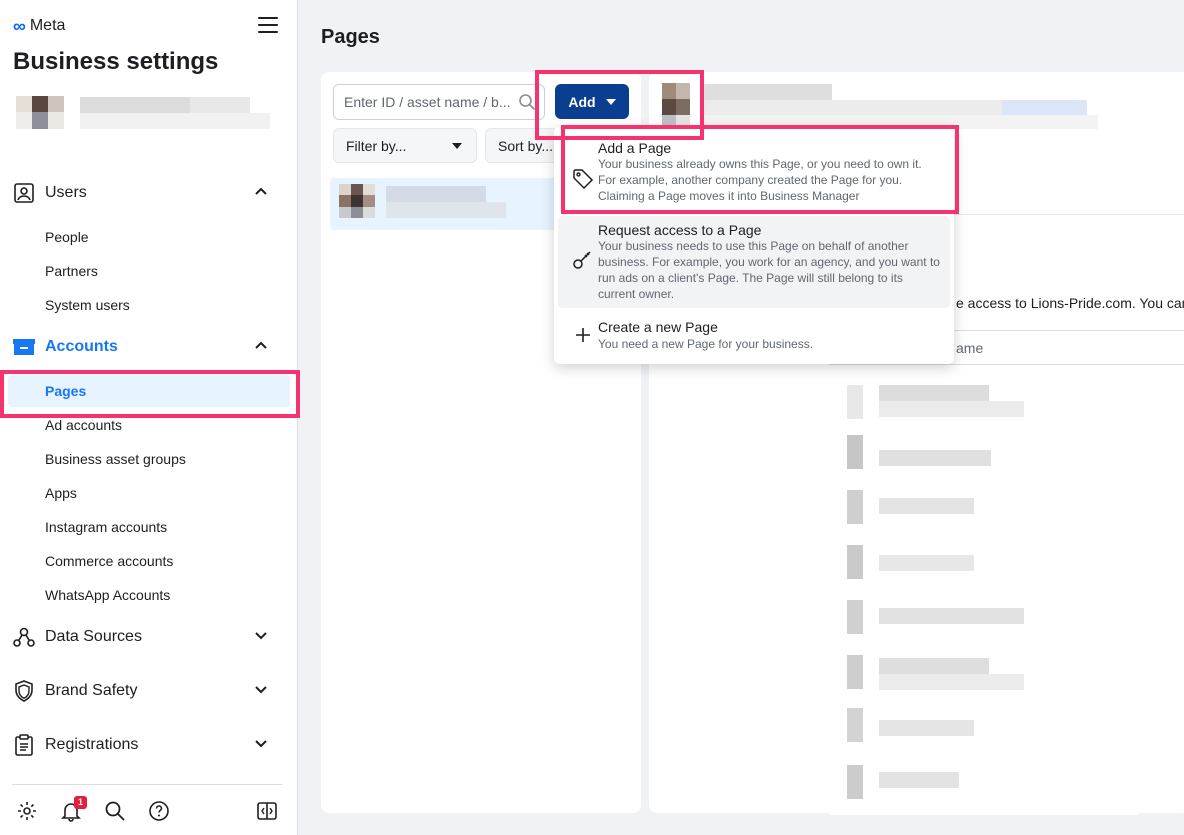  I want to click on sidebar-section-label: Data Sources, so click(93, 636).